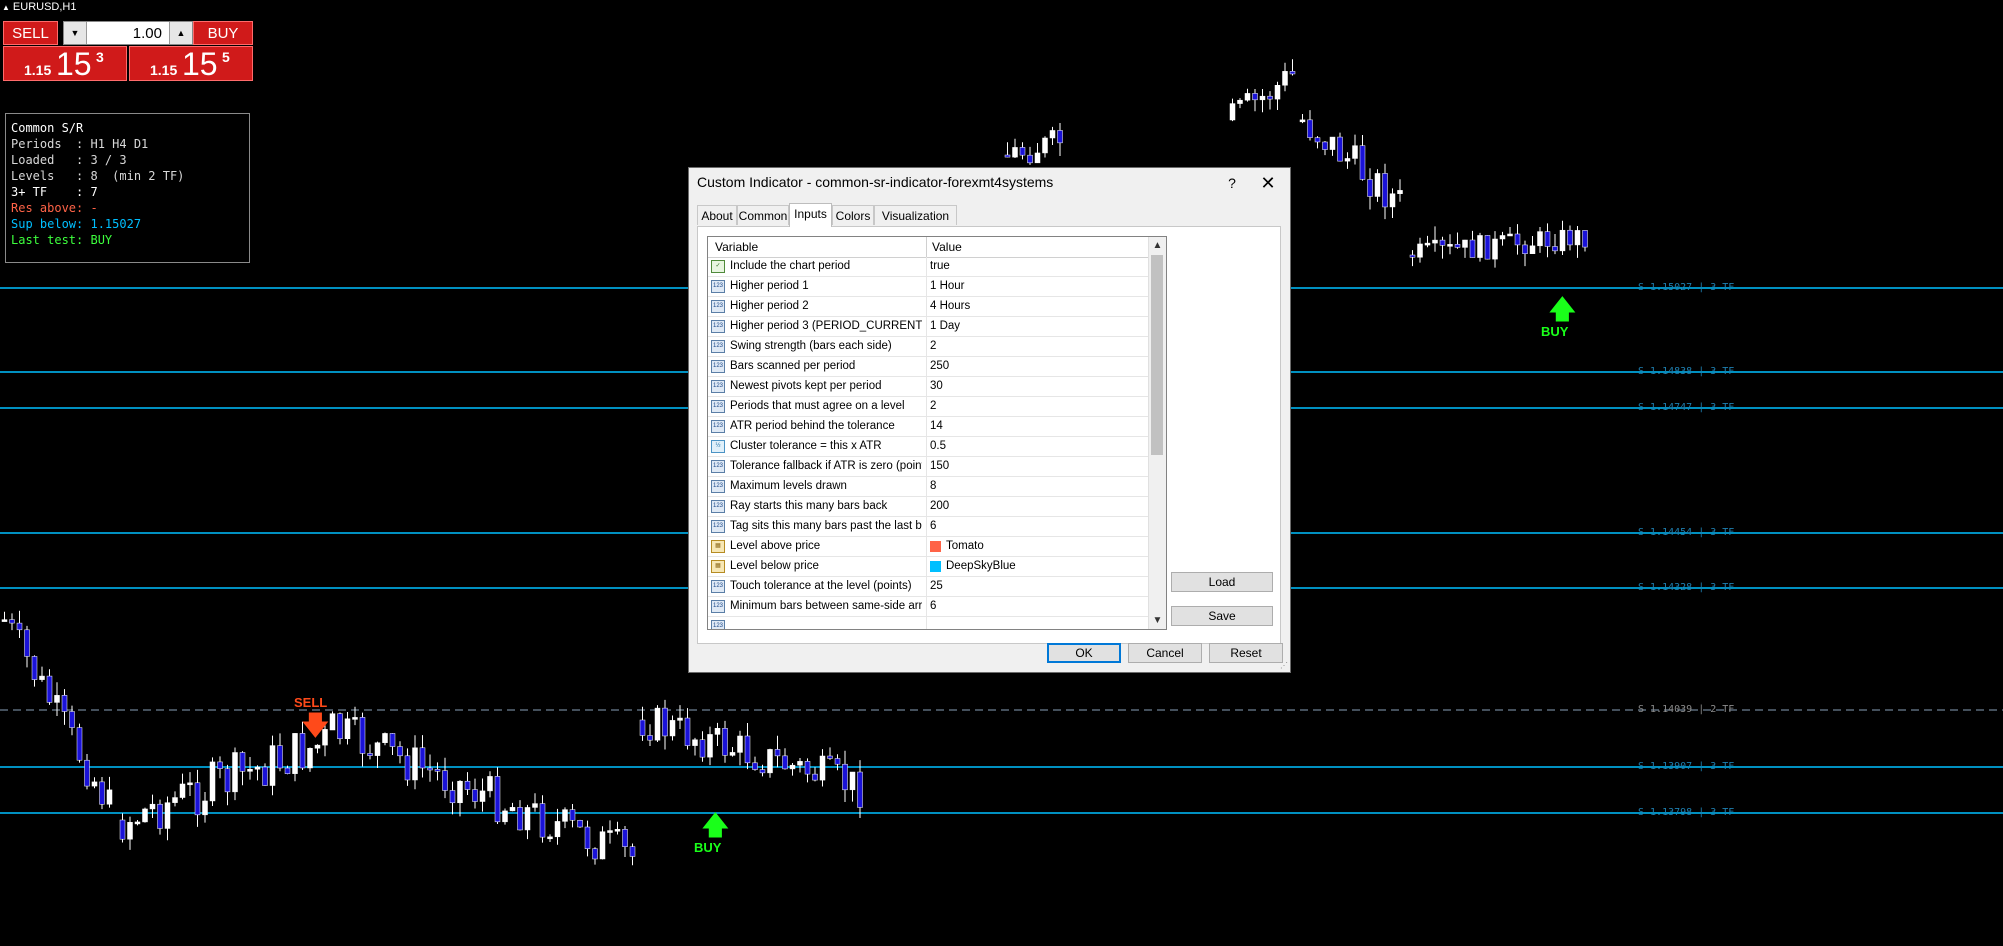 The width and height of the screenshot is (2003, 946). I want to click on input-row: 123 Swing strength (bars each side) 2, so click(928, 347).